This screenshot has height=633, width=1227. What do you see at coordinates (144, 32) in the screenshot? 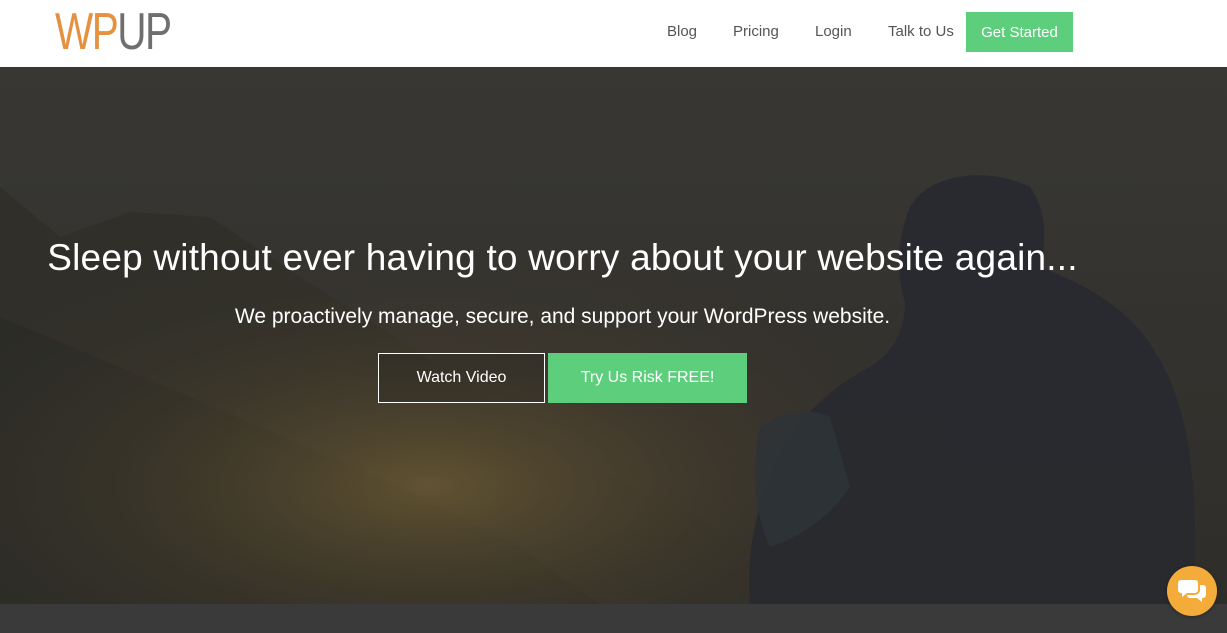
I see `logo-up: UP` at bounding box center [144, 32].